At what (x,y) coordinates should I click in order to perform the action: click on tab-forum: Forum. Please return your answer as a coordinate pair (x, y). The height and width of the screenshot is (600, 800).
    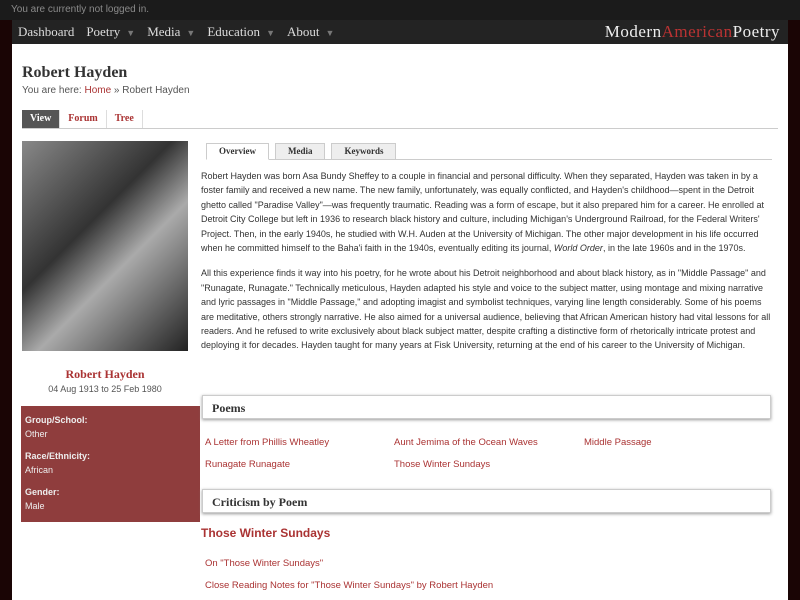
    Looking at the image, I should click on (83, 119).